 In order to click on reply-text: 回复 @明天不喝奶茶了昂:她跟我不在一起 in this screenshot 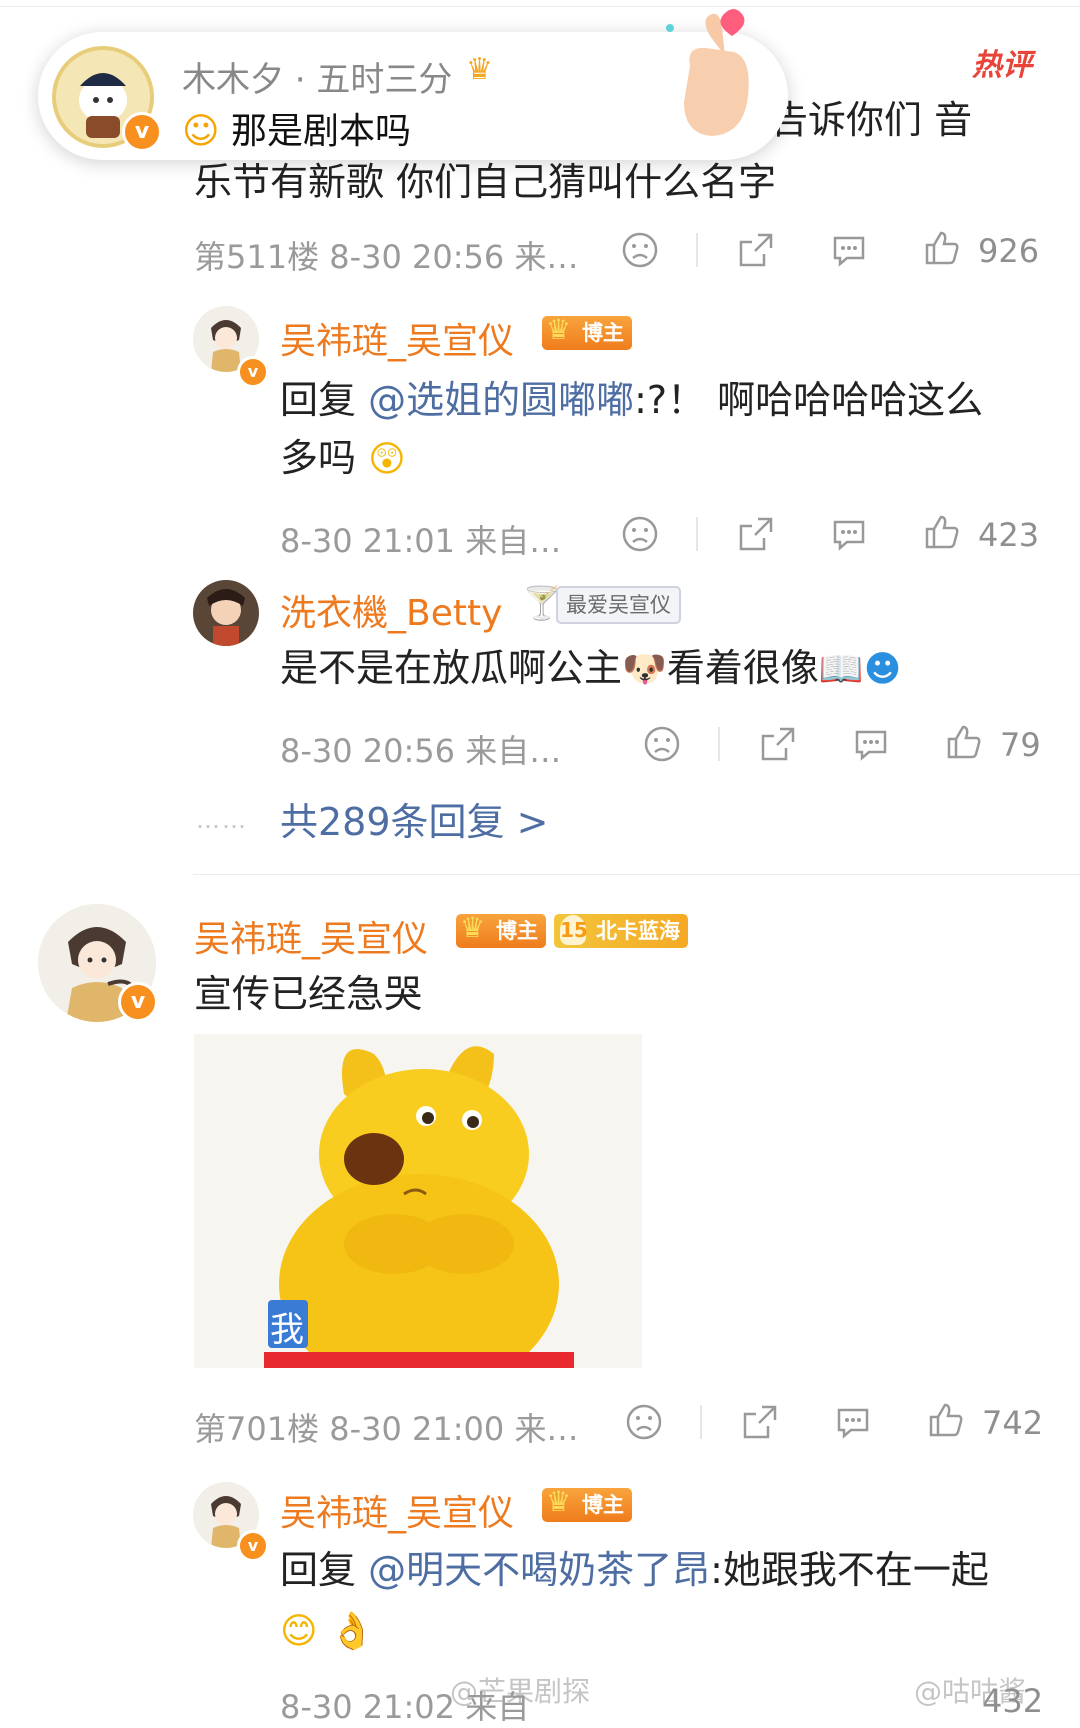, I will do `click(634, 1570)`.